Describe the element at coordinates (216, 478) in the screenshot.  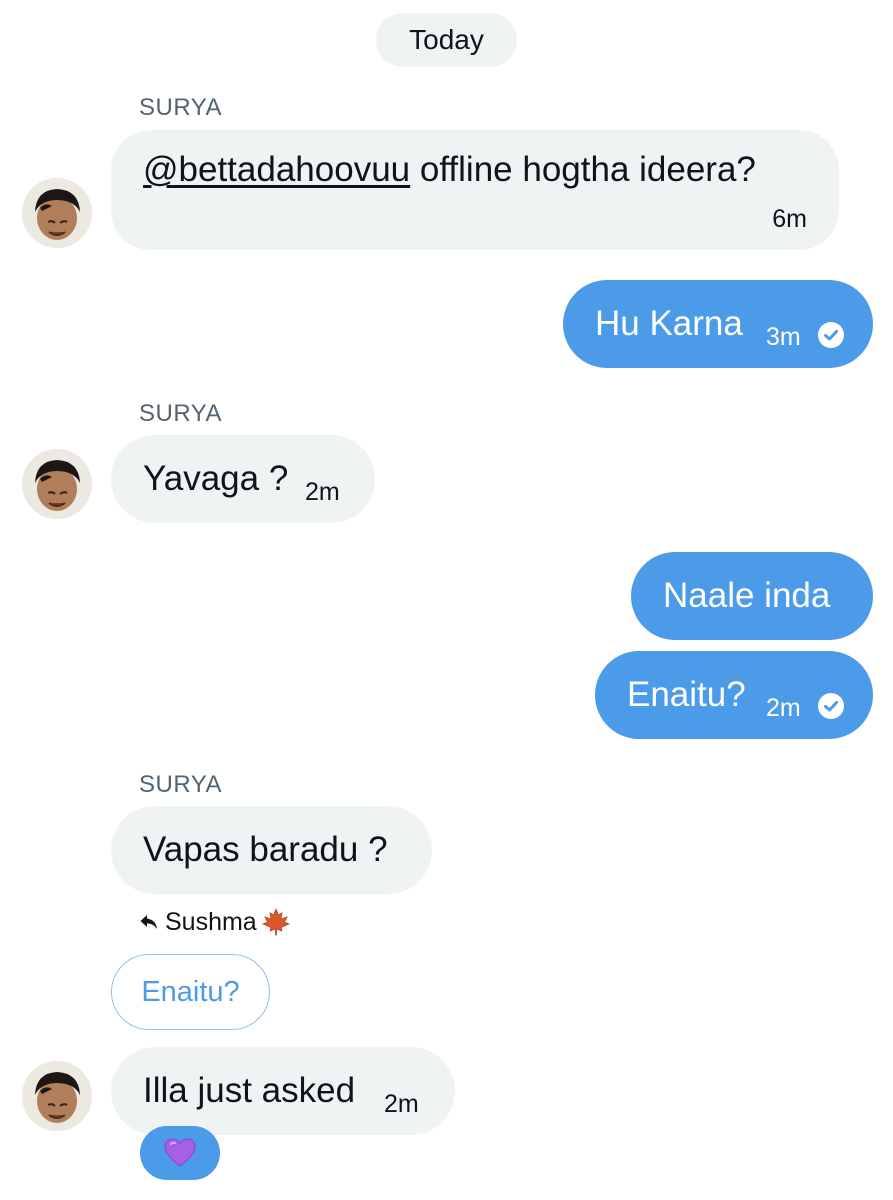
I see `message-text: Yavaga ?` at that location.